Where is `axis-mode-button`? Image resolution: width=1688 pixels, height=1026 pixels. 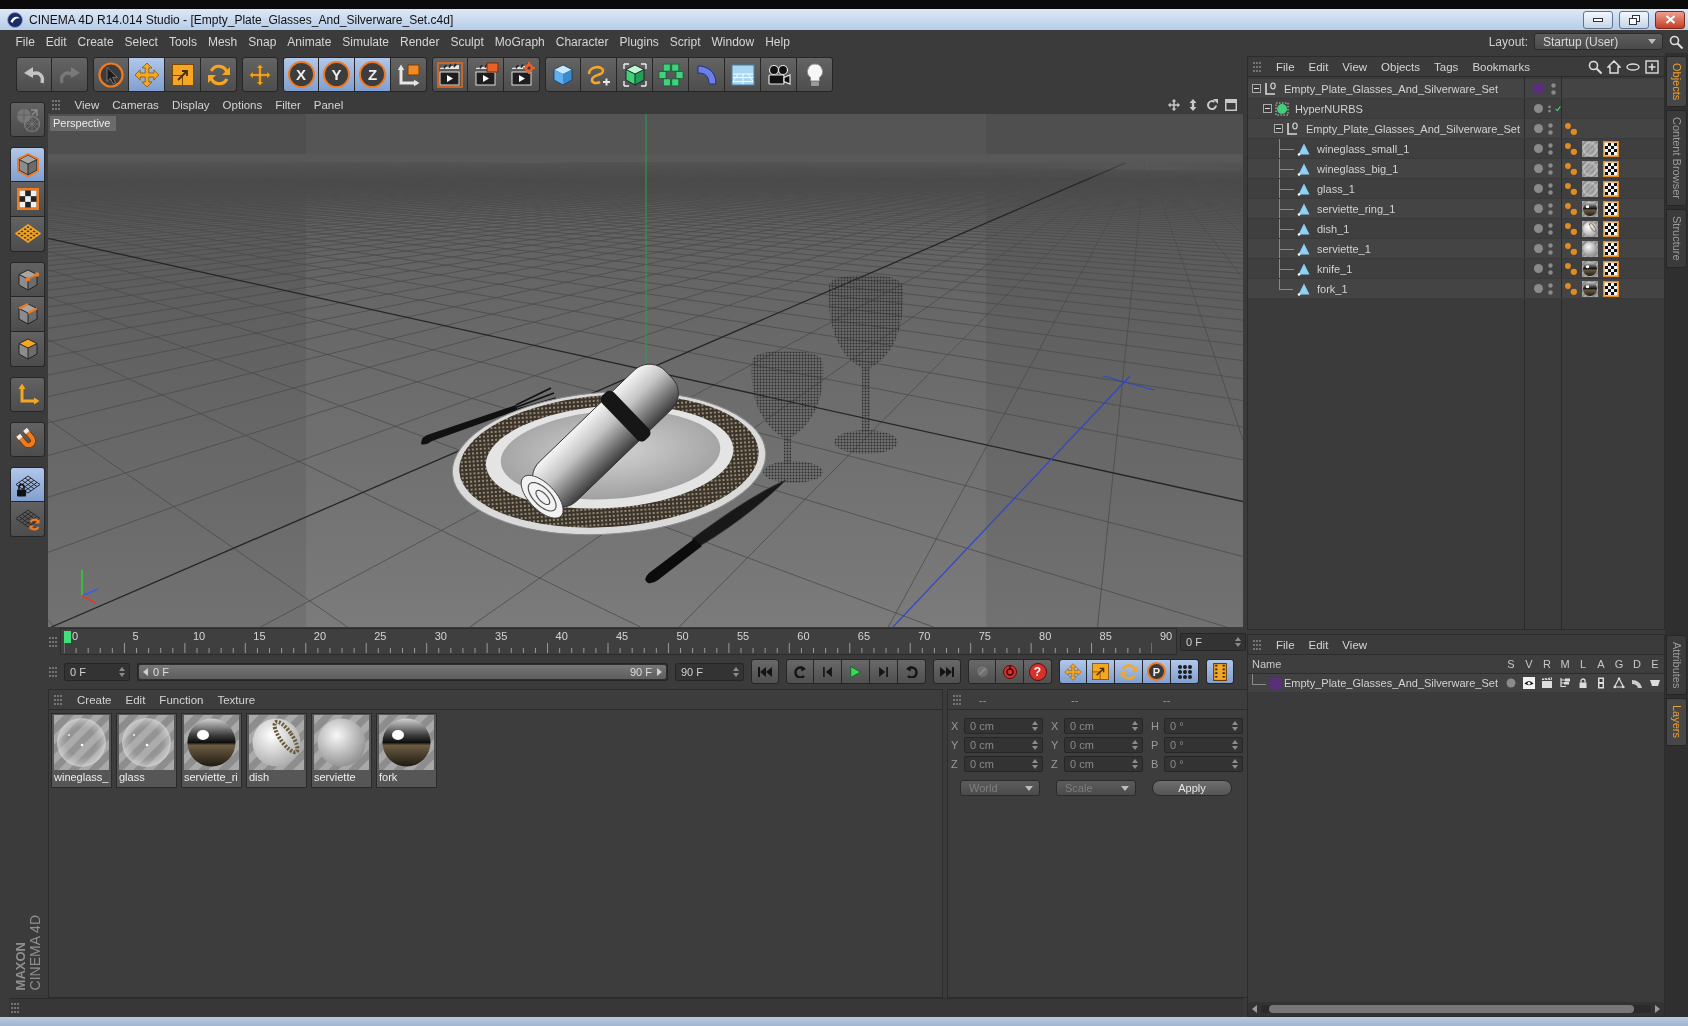 axis-mode-button is located at coordinates (27, 394).